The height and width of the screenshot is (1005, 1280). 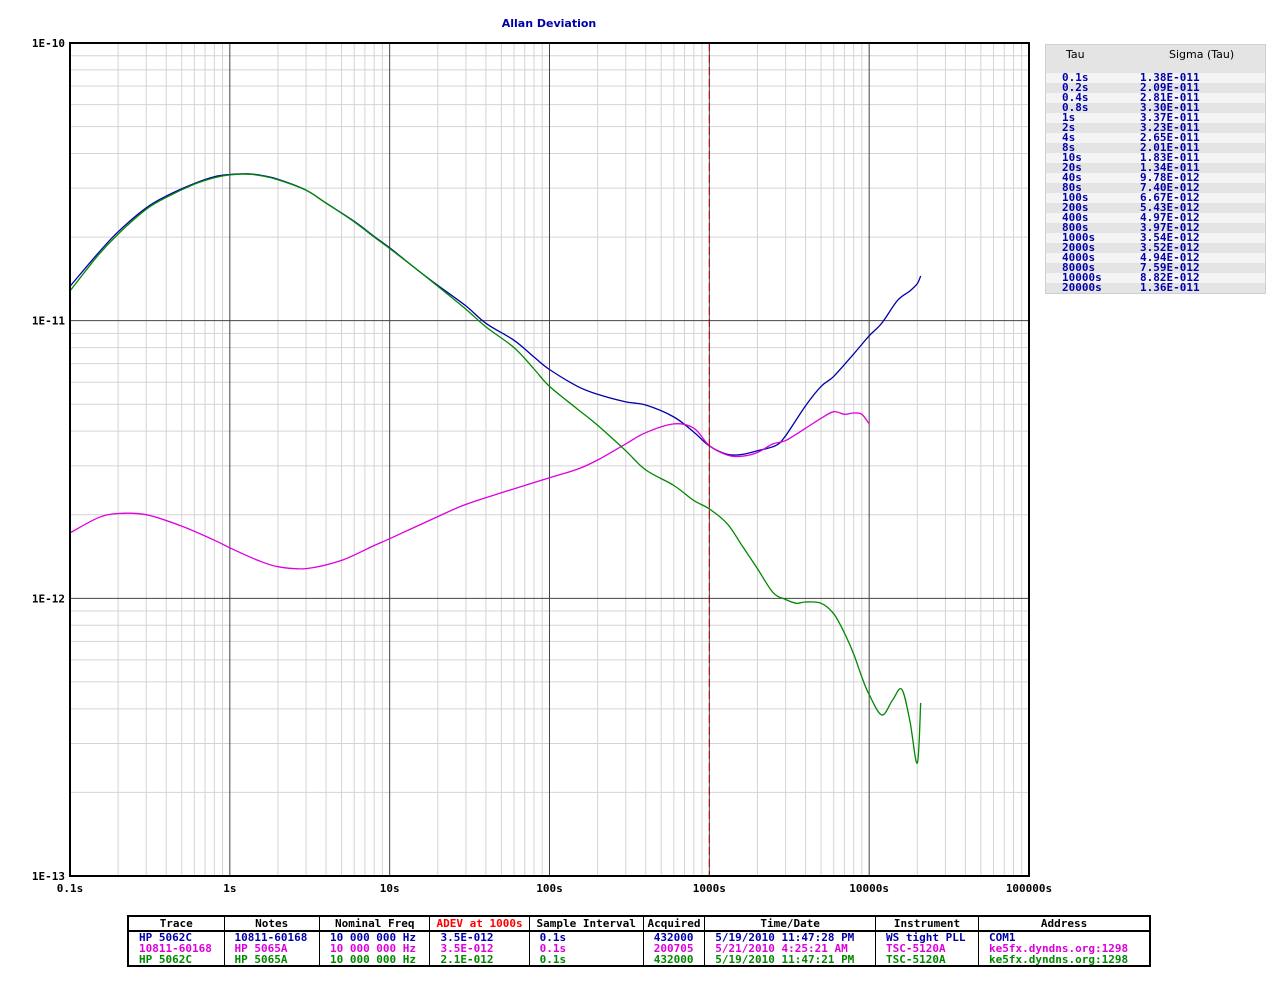 What do you see at coordinates (271, 960) in the screenshot?
I see `trace-cell: HP 5065A` at bounding box center [271, 960].